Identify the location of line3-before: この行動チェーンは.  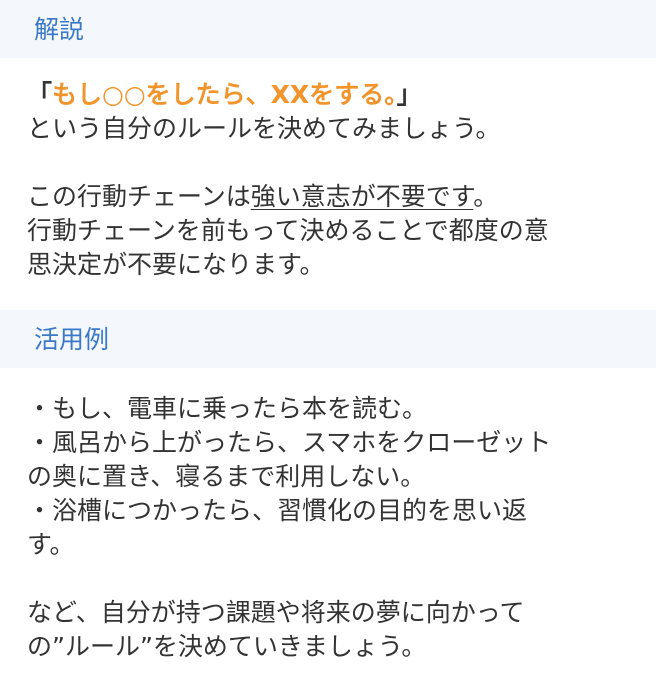
(139, 196).